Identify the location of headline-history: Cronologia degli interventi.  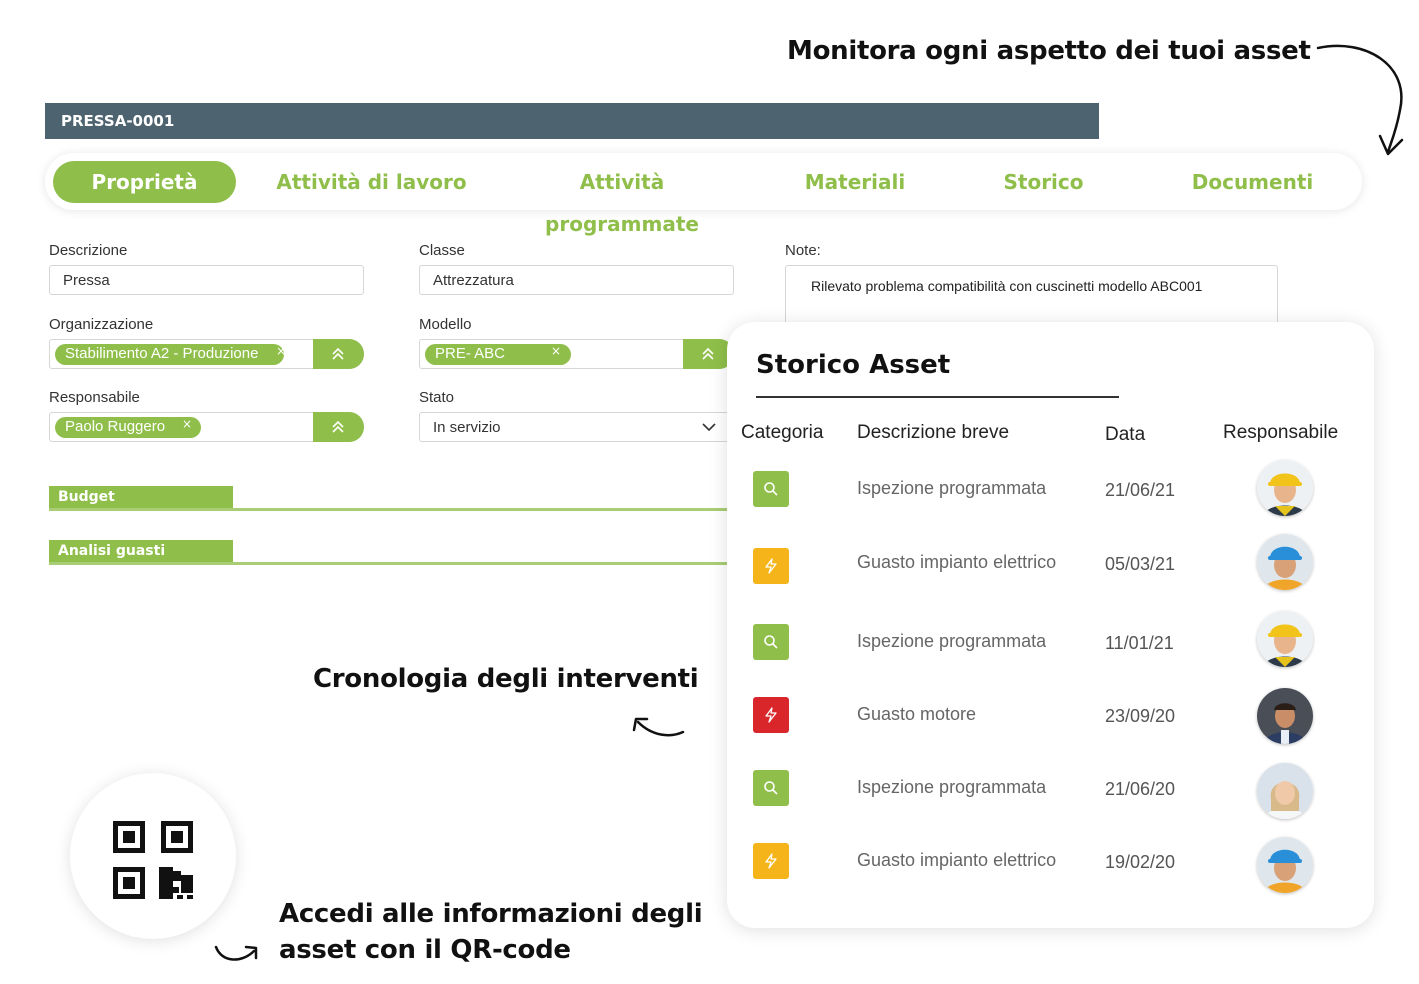
(506, 679).